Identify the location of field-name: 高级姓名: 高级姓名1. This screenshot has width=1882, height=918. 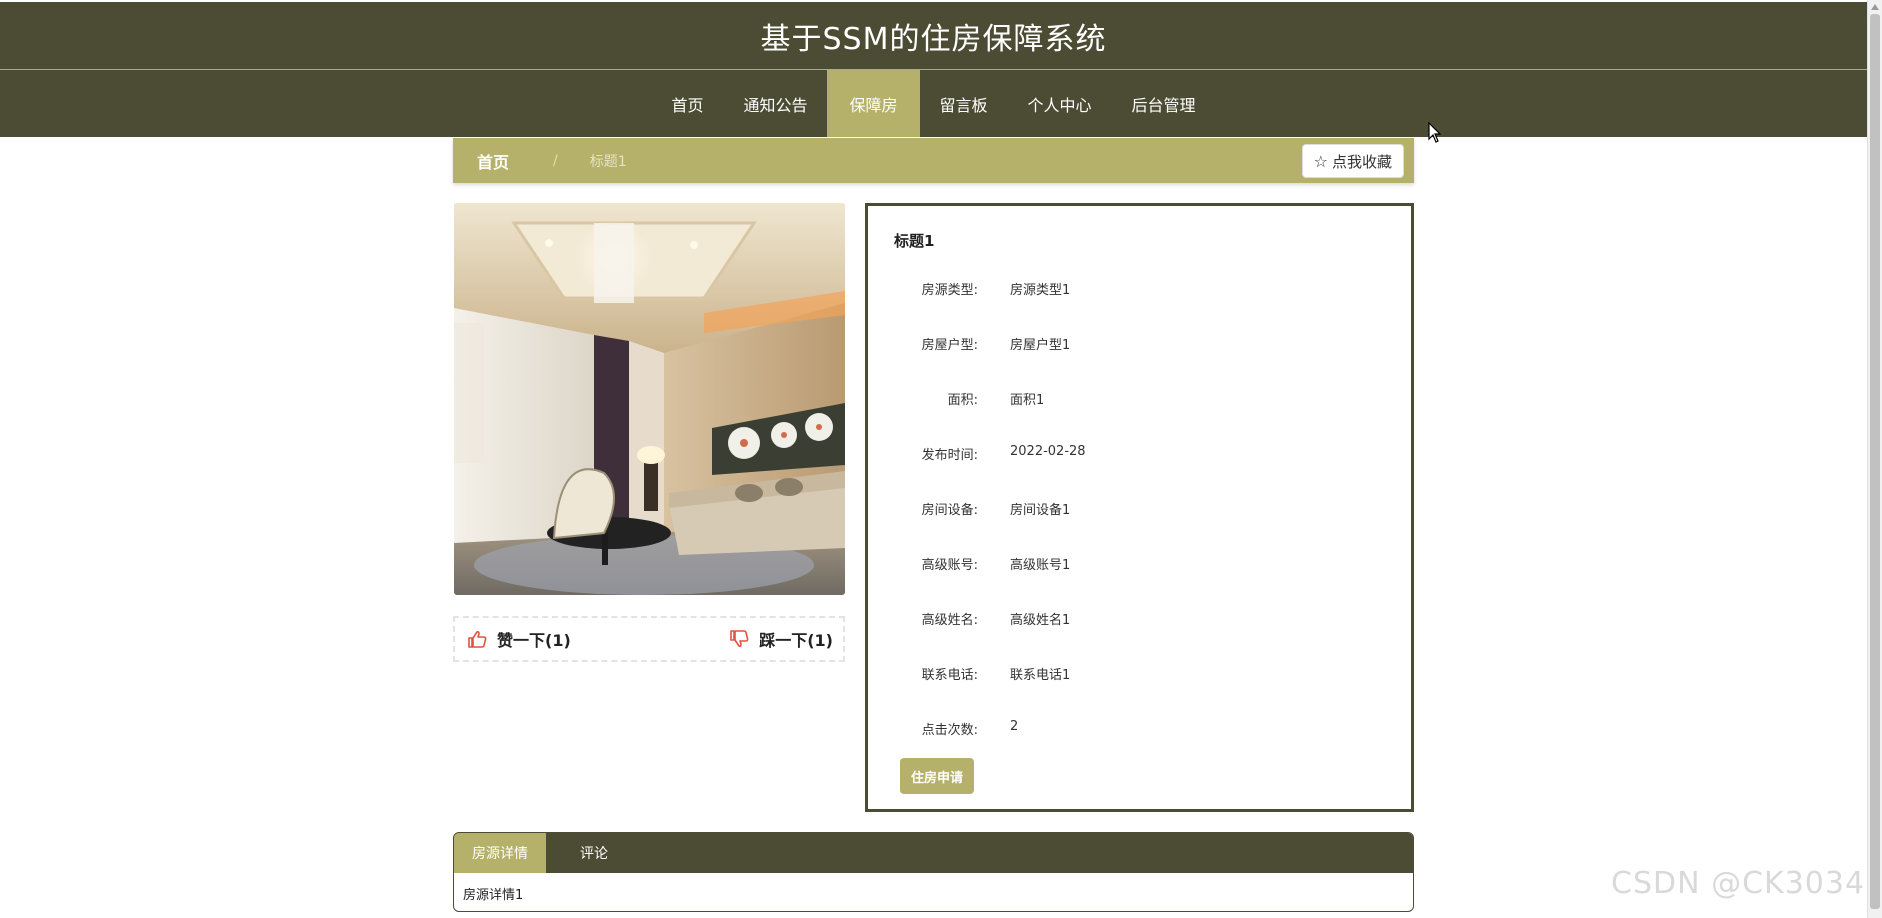
(1139, 619).